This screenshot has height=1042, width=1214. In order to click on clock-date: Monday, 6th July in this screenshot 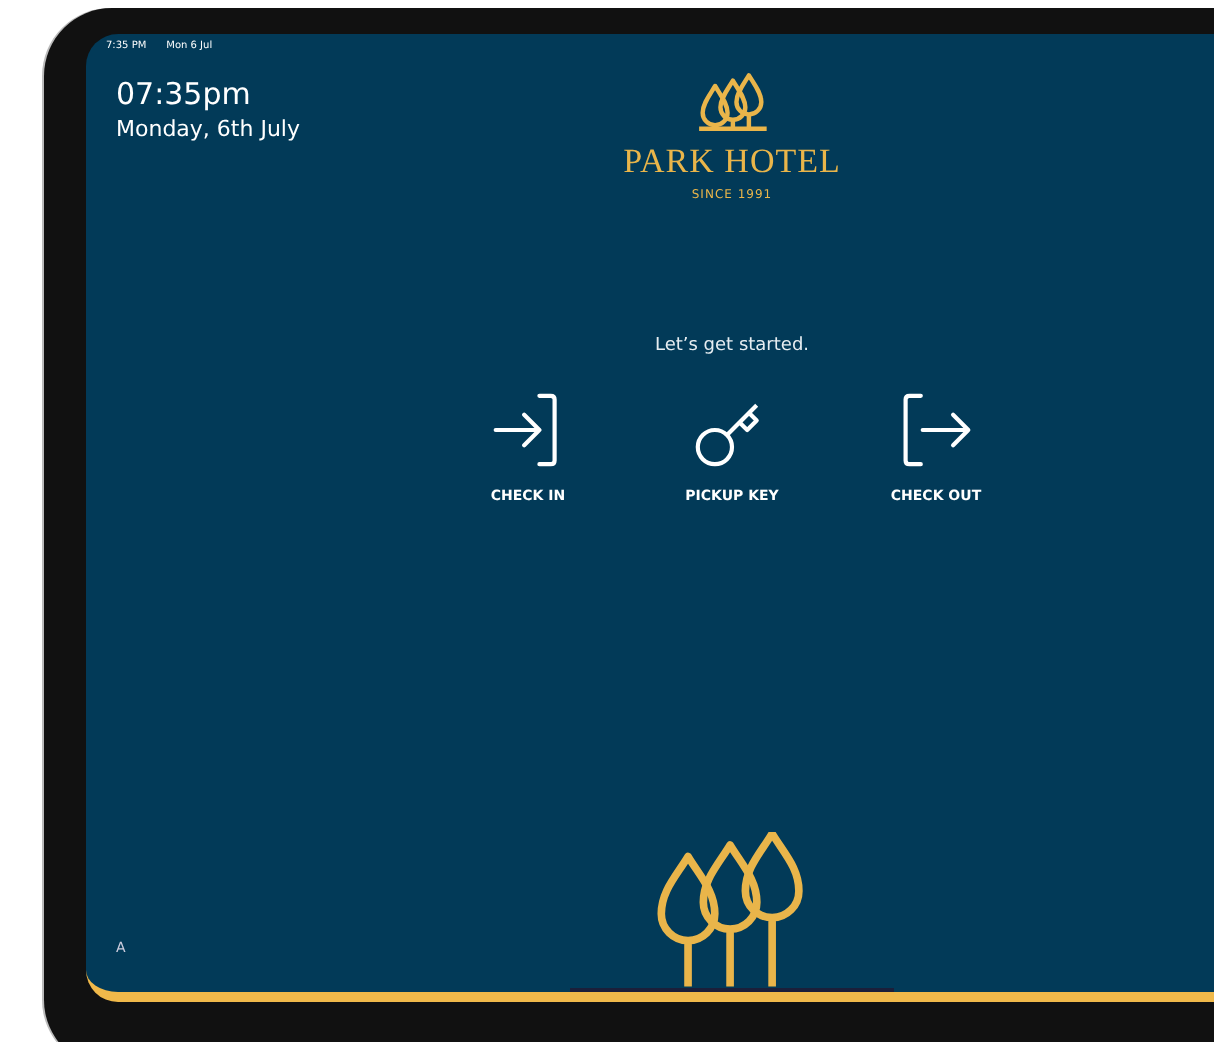, I will do `click(209, 129)`.